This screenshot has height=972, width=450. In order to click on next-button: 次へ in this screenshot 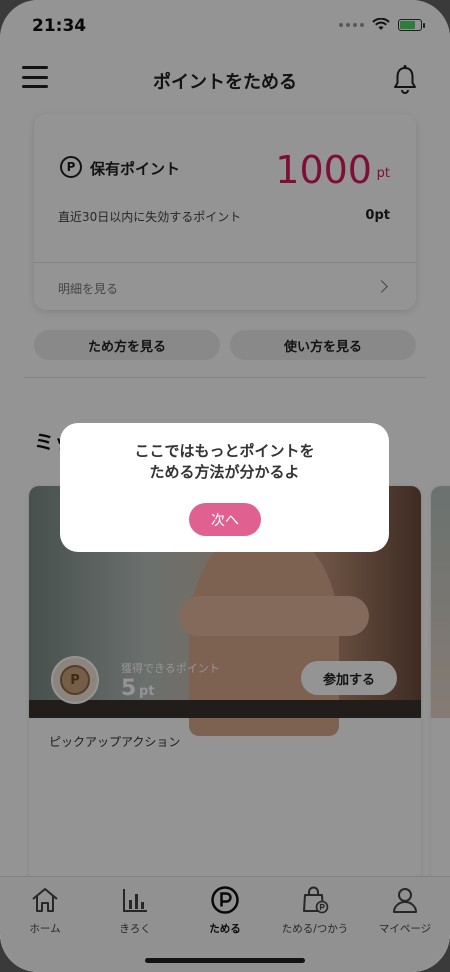, I will do `click(225, 519)`.